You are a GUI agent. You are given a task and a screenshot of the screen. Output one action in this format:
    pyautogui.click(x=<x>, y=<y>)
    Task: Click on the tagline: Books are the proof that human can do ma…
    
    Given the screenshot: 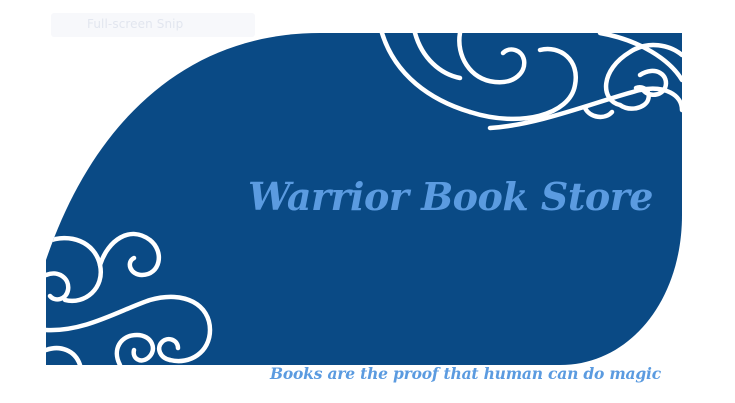 What is the action you would take?
    pyautogui.click(x=465, y=373)
    